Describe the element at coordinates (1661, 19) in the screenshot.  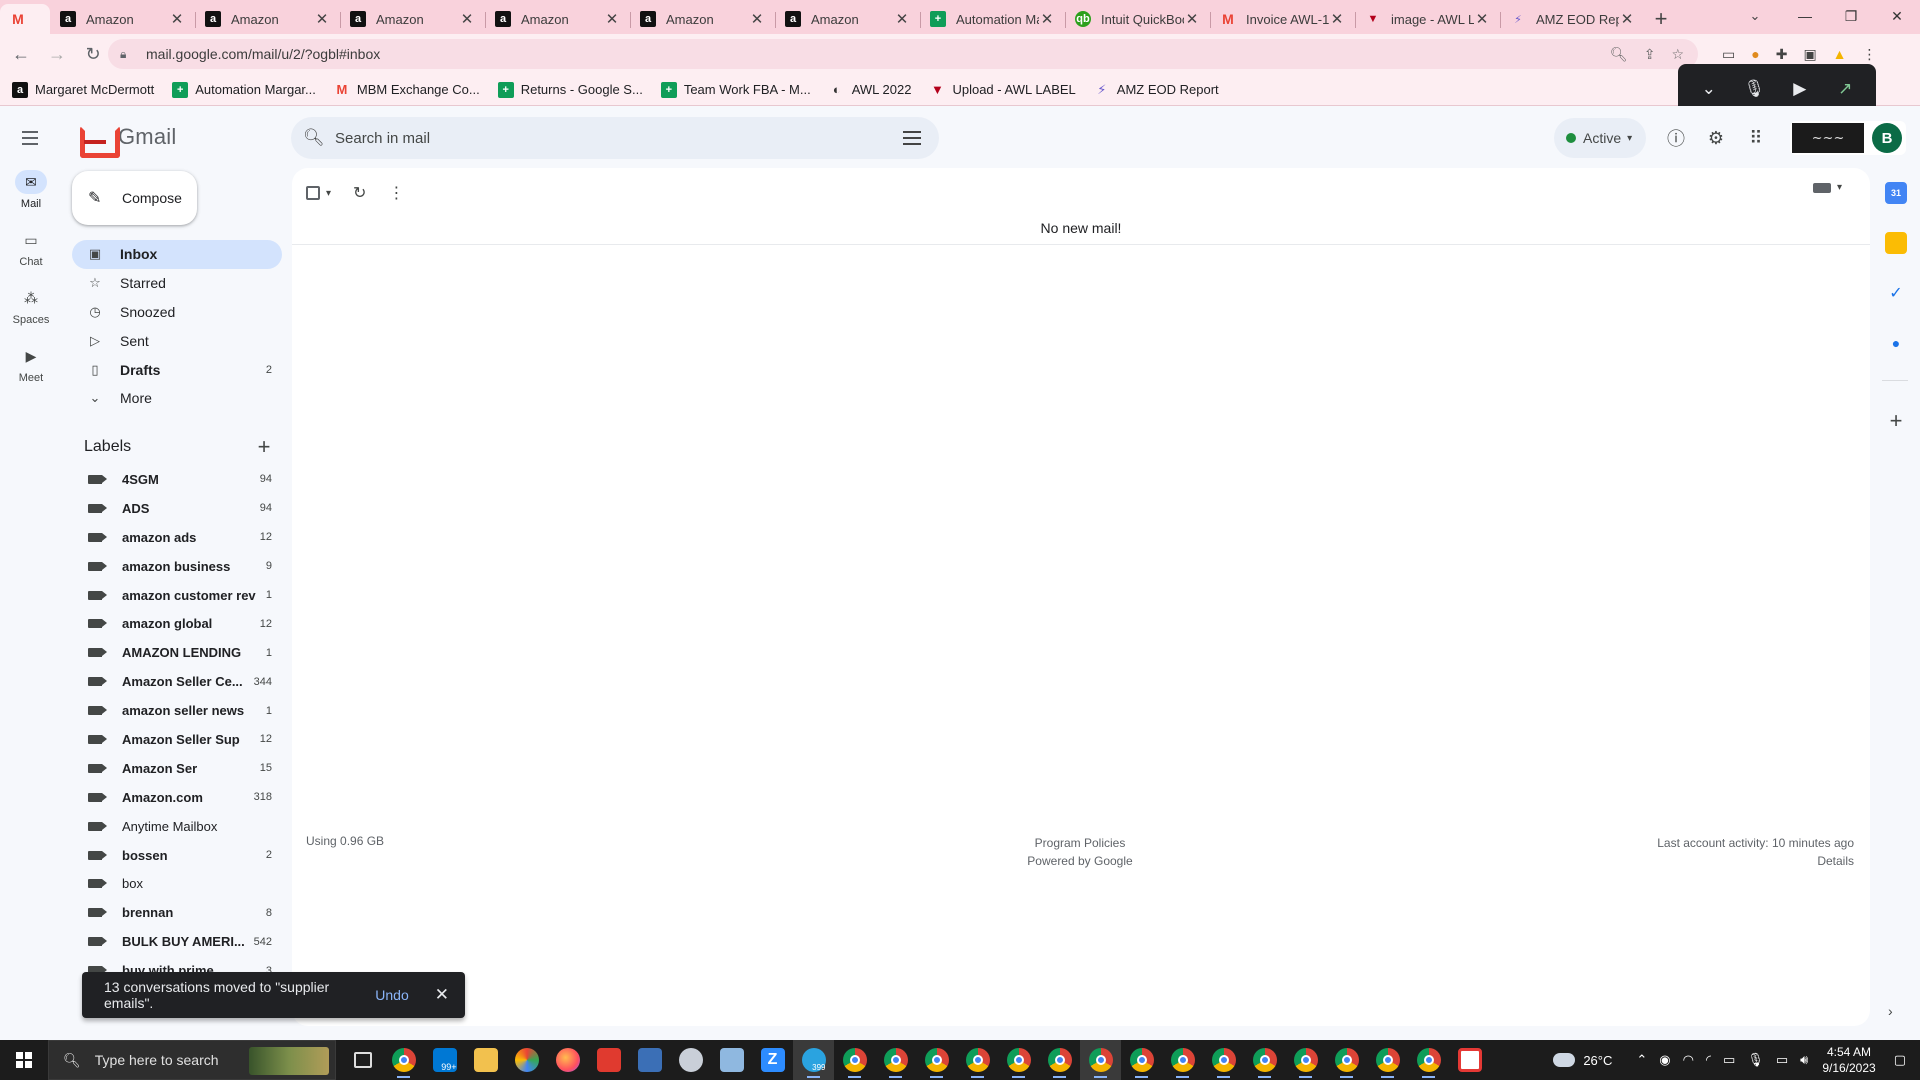
I see `new-tab-button: +` at that location.